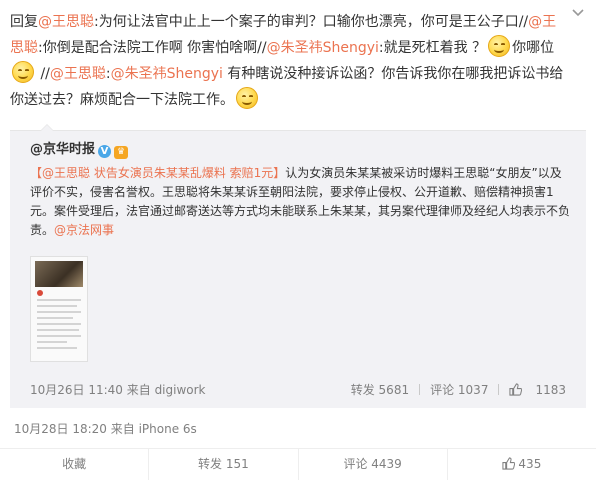 The image size is (596, 480). I want to click on topic-link: 【@王思聪 状告女演员朱某某乱爆料 索赔1元】, so click(157, 173).